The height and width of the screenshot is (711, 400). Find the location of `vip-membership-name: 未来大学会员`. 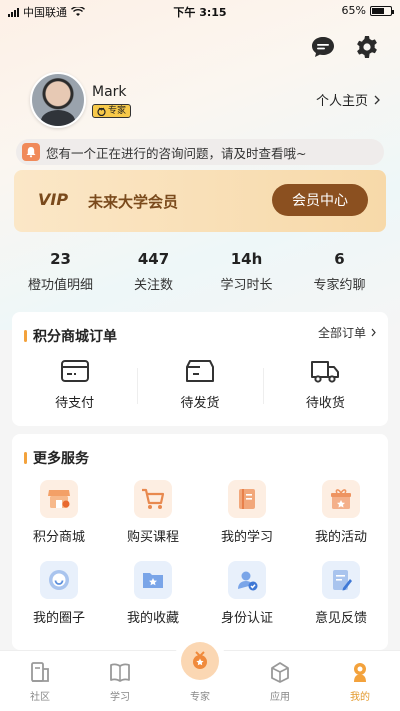

vip-membership-name: 未来大学会员 is located at coordinates (133, 202).